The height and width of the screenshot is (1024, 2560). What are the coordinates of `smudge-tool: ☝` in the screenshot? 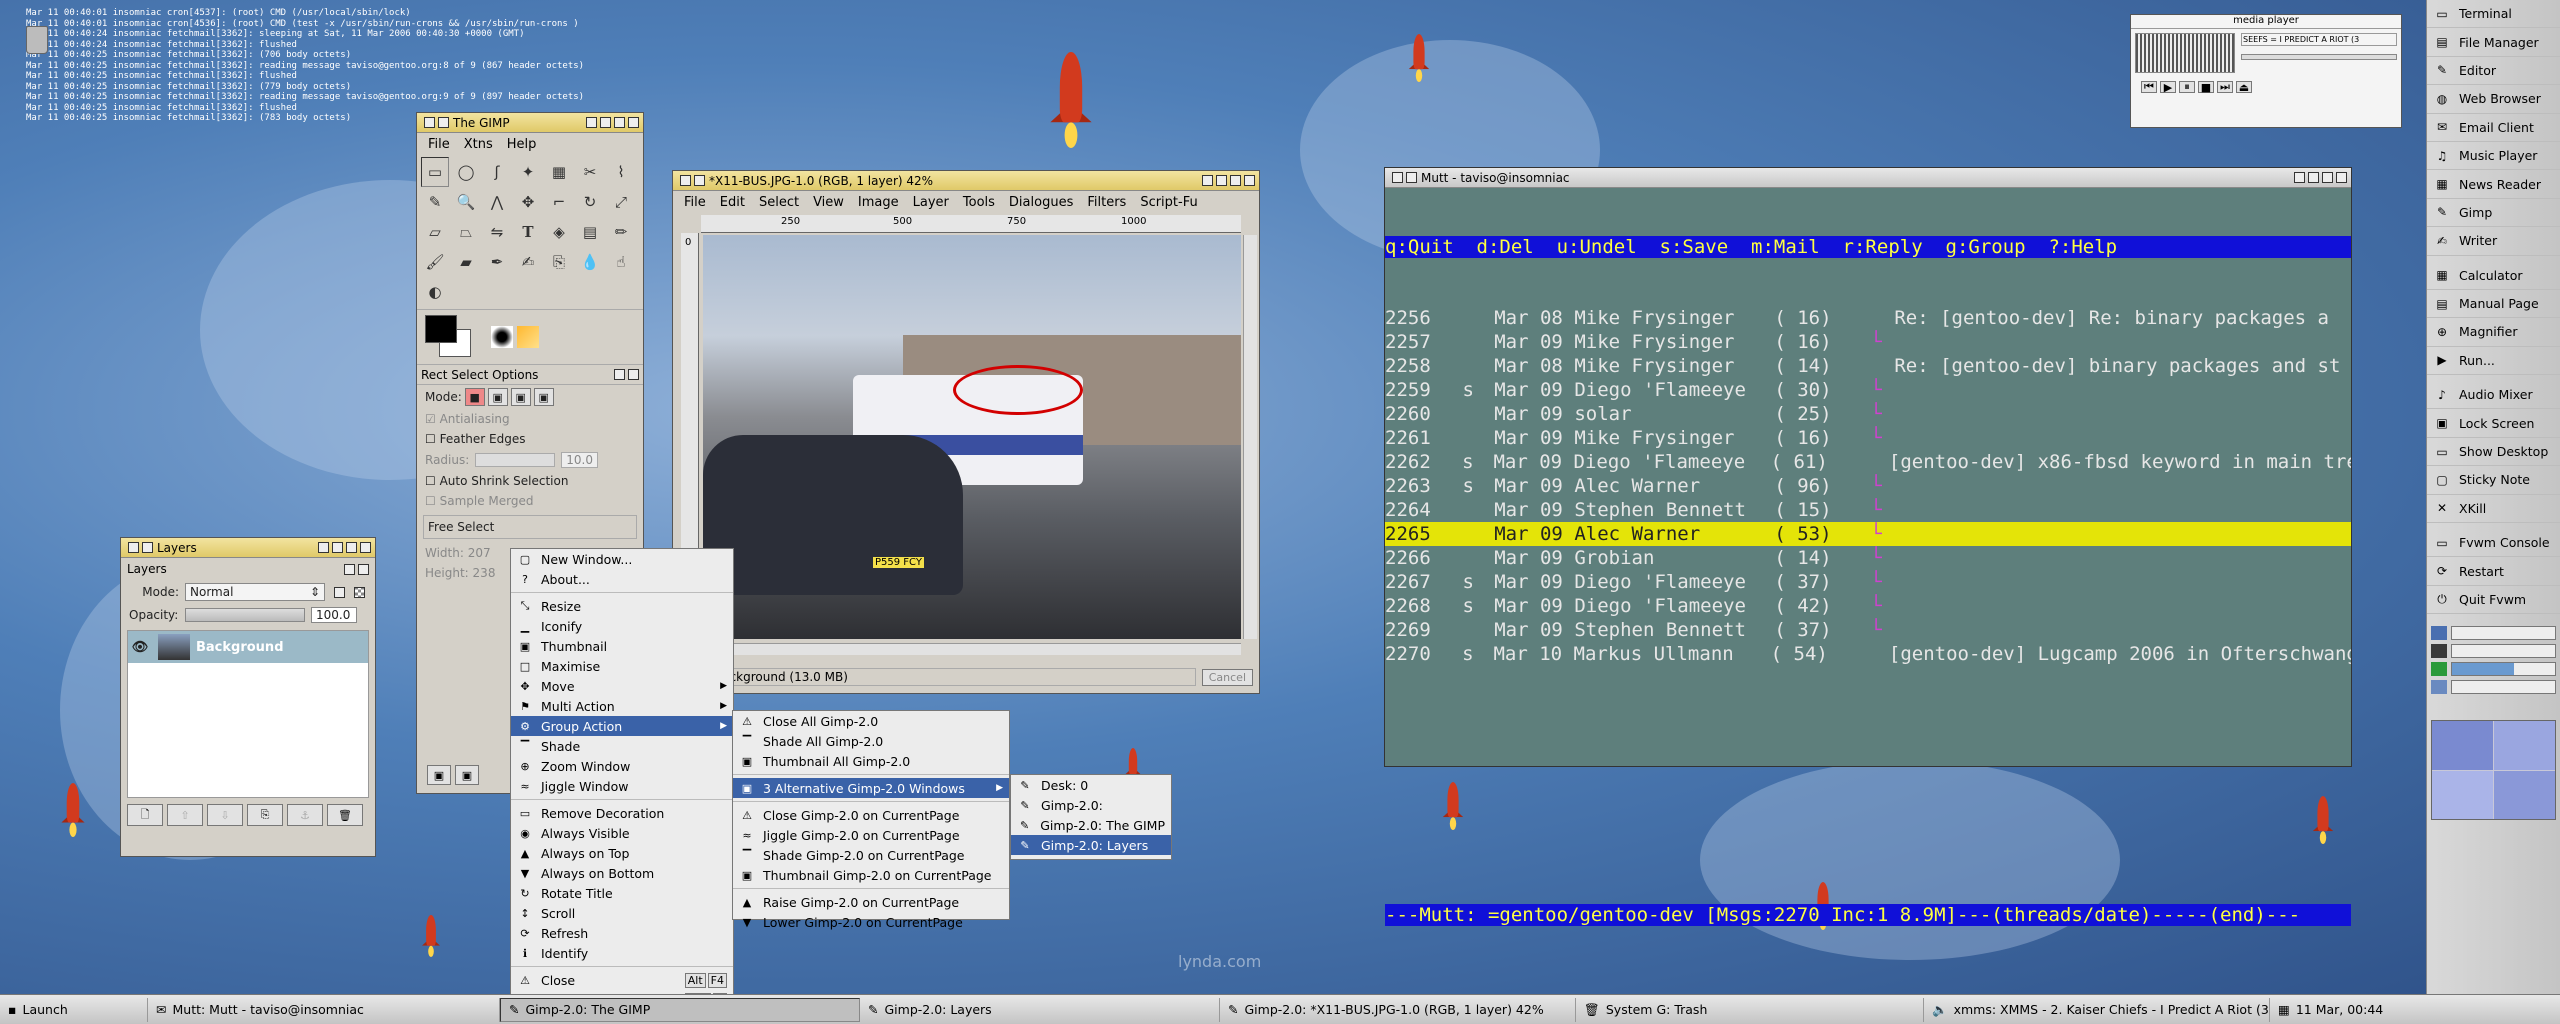 It's located at (621, 262).